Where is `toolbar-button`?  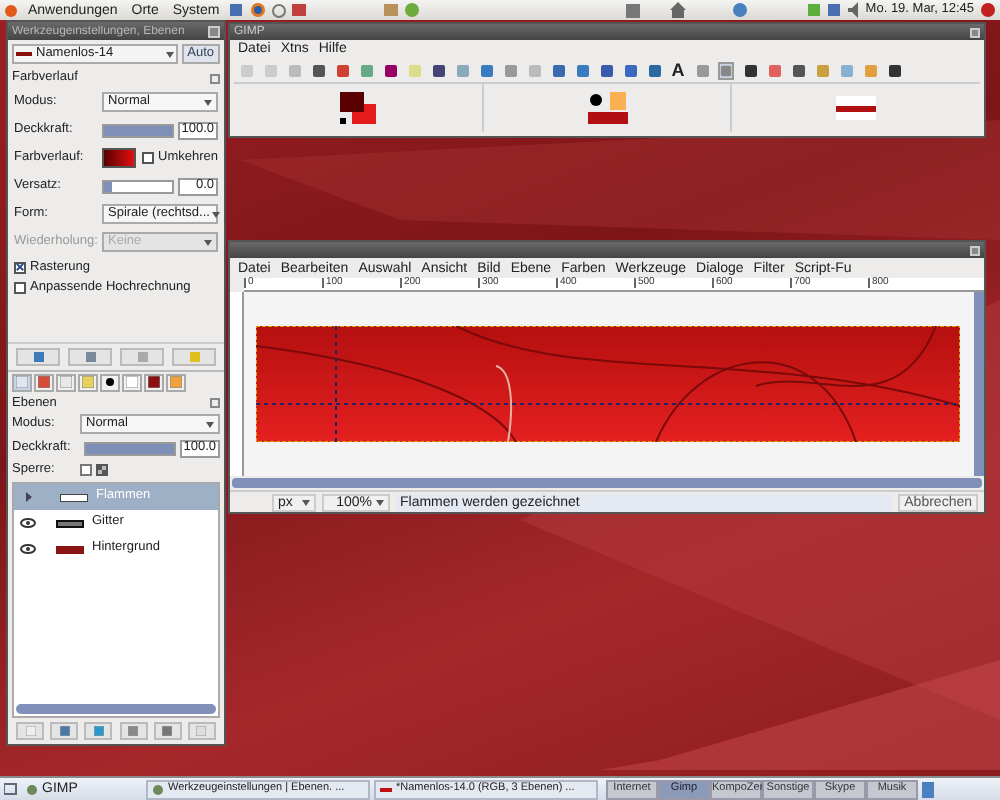
toolbar-button is located at coordinates (38, 356).